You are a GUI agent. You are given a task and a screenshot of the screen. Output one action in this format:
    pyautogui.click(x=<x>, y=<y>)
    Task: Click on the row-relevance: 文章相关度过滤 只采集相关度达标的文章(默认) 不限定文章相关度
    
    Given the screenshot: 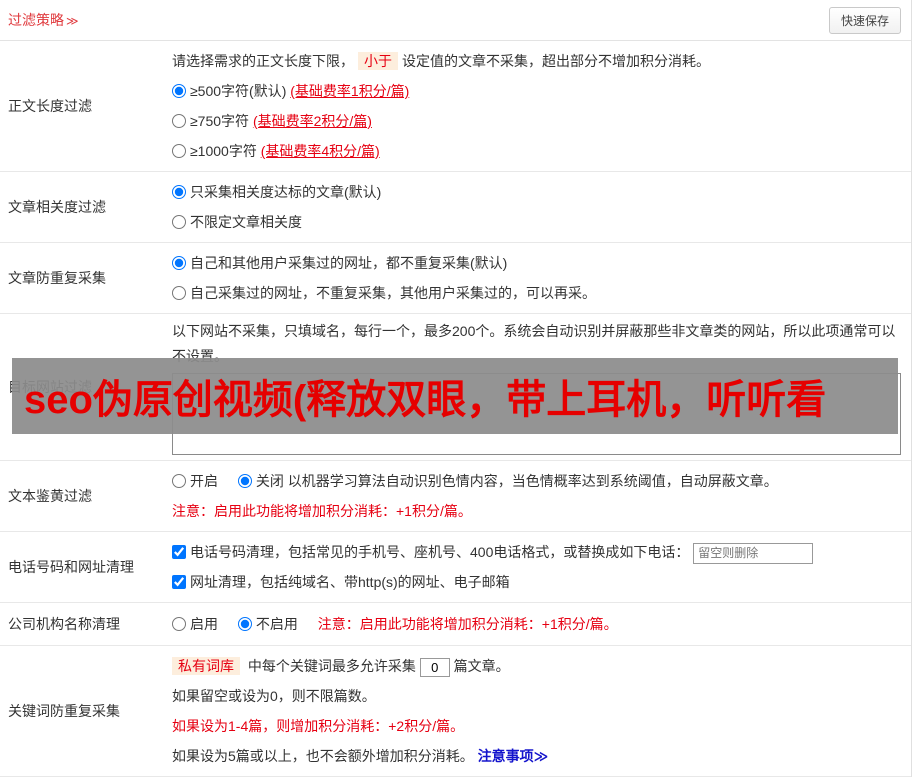 What is the action you would take?
    pyautogui.click(x=455, y=207)
    